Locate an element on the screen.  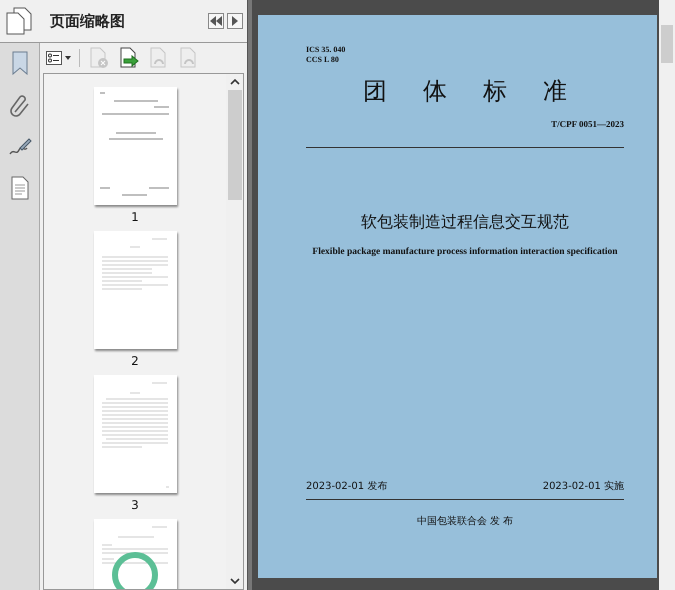
page-number: 3 is located at coordinates (135, 505).